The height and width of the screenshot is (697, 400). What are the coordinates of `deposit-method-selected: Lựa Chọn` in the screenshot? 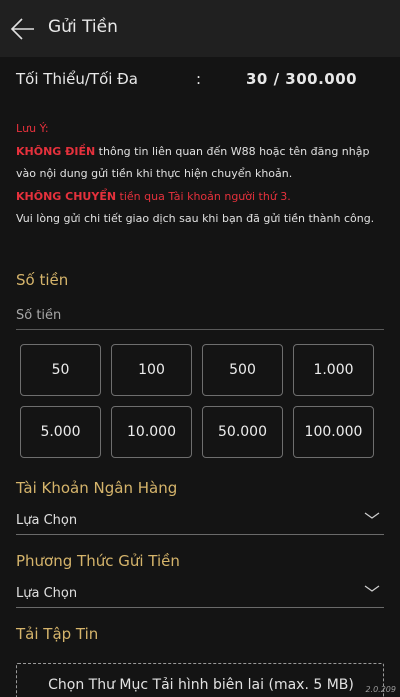 It's located at (47, 593).